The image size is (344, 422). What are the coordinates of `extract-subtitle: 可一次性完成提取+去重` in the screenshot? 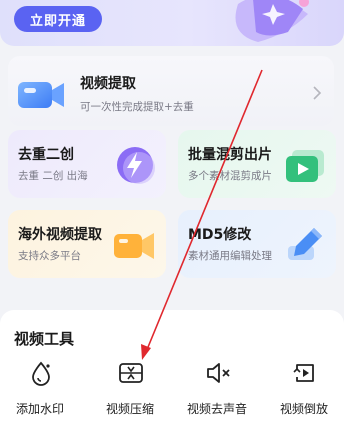 It's located at (137, 107).